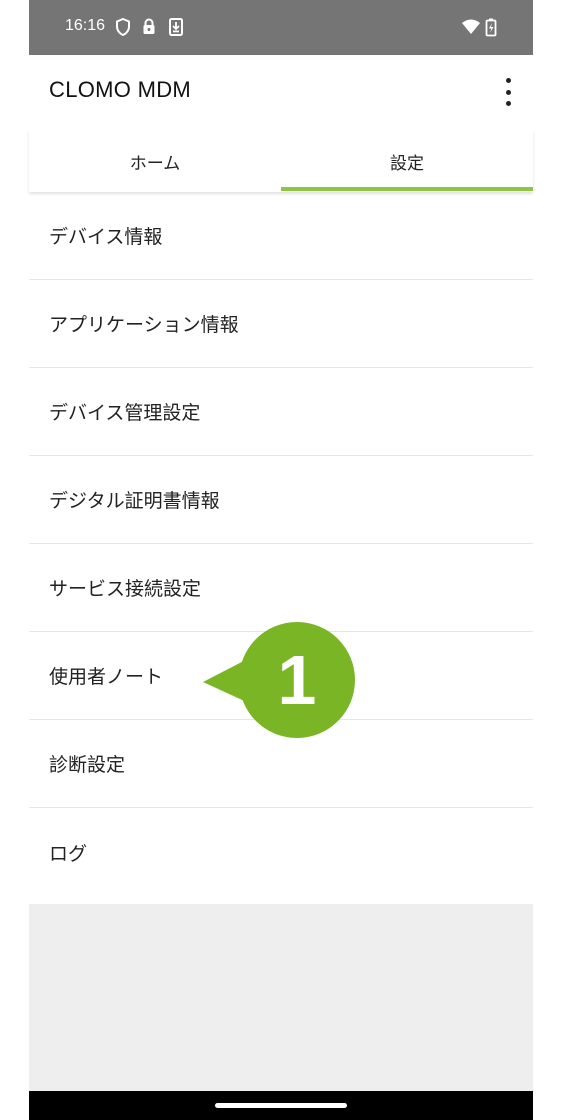 The image size is (562, 1120). I want to click on step-callout: 1, so click(279, 680).